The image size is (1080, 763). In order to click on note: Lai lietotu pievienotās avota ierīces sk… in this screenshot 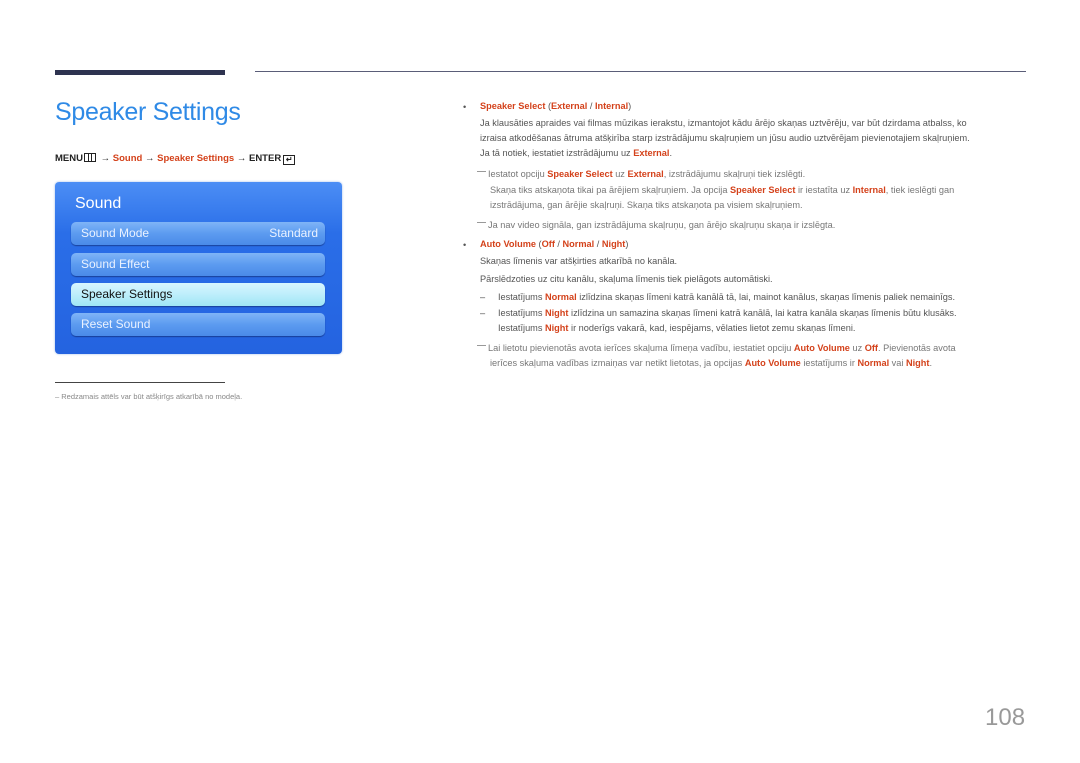, I will do `click(716, 348)`.